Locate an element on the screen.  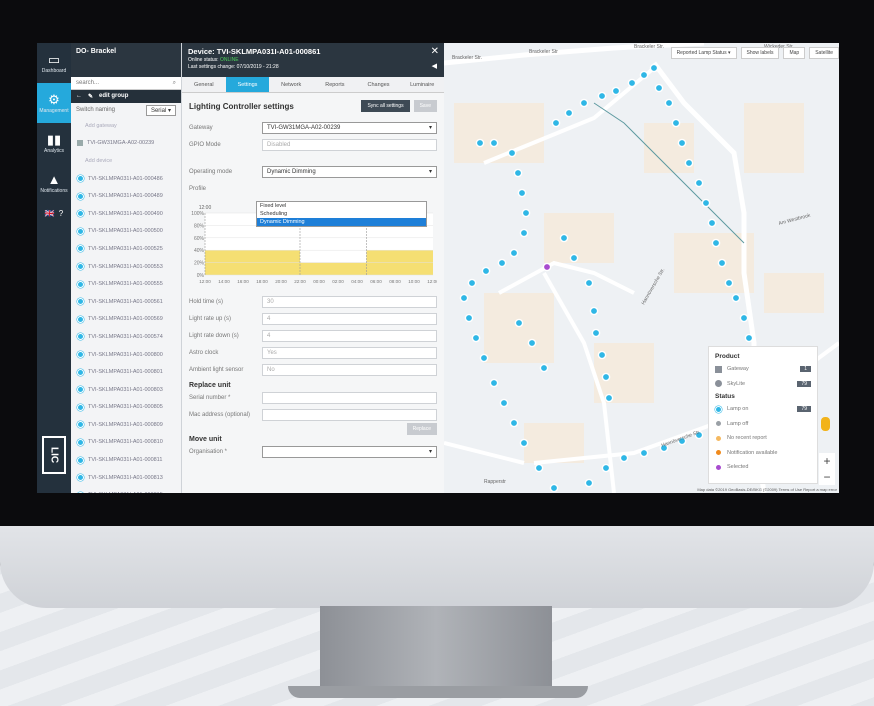
selected-lamp-marker is located at coordinates (547, 267).